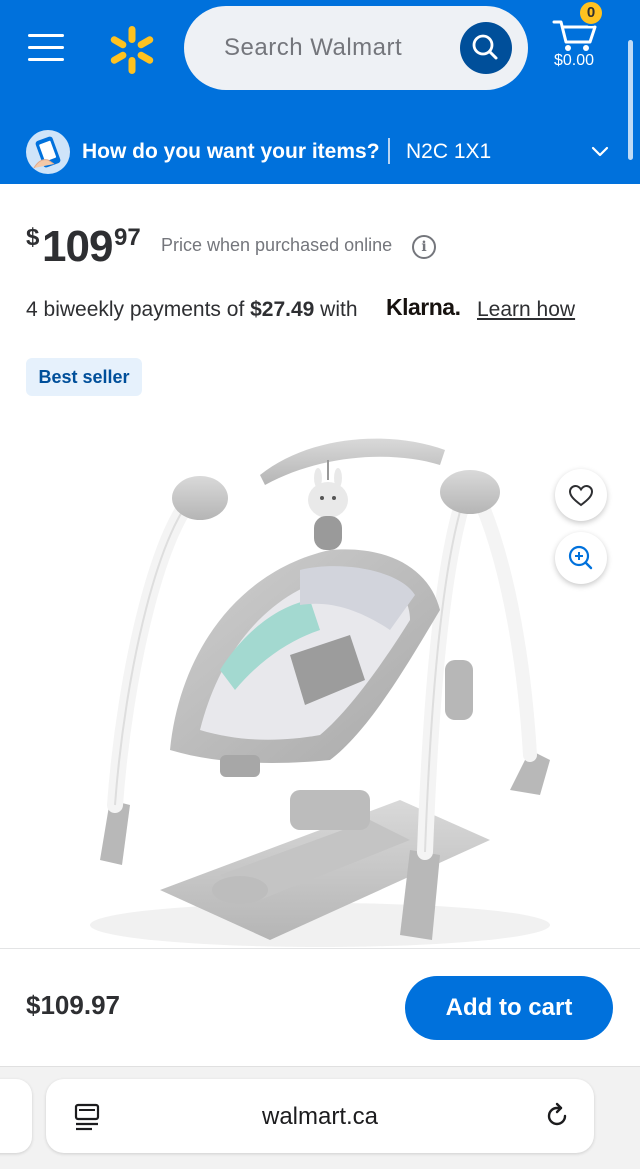  I want to click on browser-toolbar: walmart.ca, so click(320, 1117).